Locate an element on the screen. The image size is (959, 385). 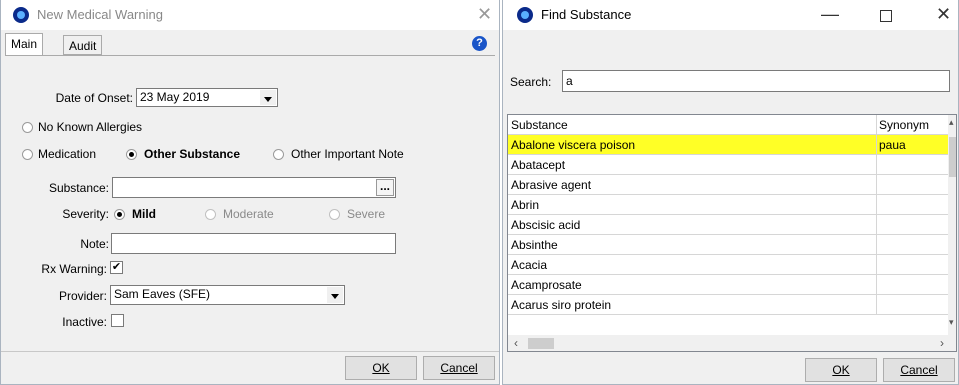
other-substance-radio is located at coordinates (131, 154).